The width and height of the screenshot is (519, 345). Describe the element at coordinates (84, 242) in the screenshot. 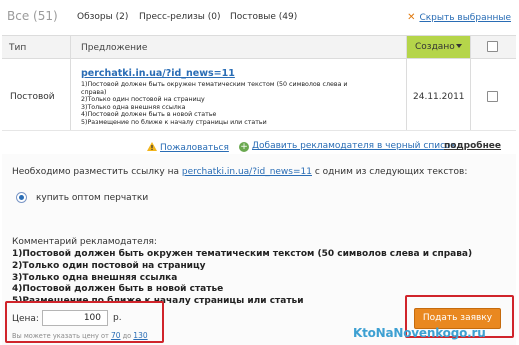

I see `comment-title: Комментарий рекламодателя:` at that location.